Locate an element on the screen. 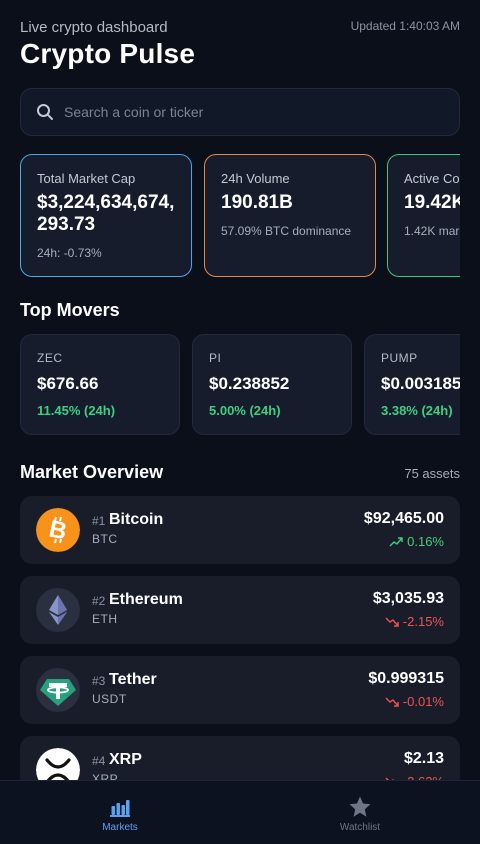 This screenshot has height=844, width=480. coin-price: $3,035.93 is located at coordinates (408, 598).